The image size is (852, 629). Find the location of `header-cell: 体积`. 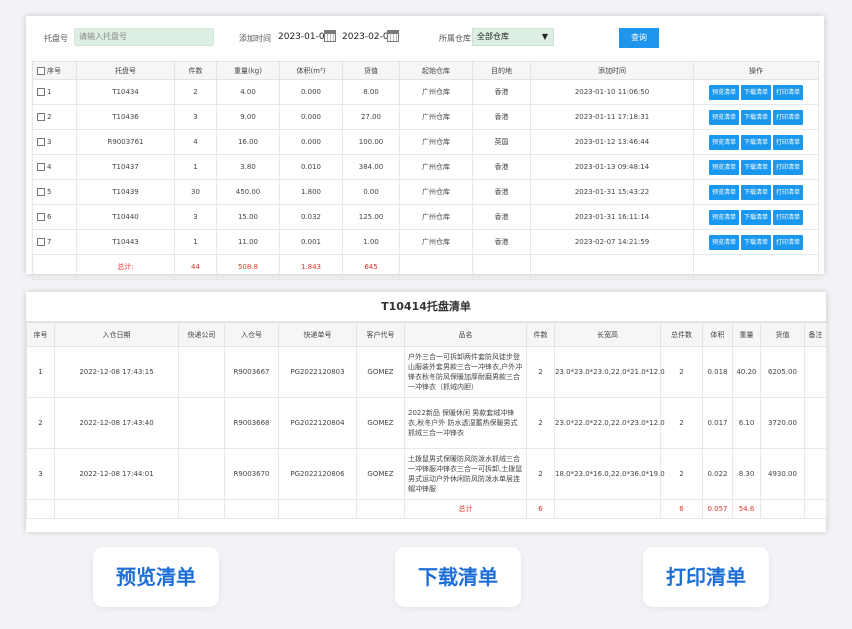

header-cell: 体积 is located at coordinates (717, 334).